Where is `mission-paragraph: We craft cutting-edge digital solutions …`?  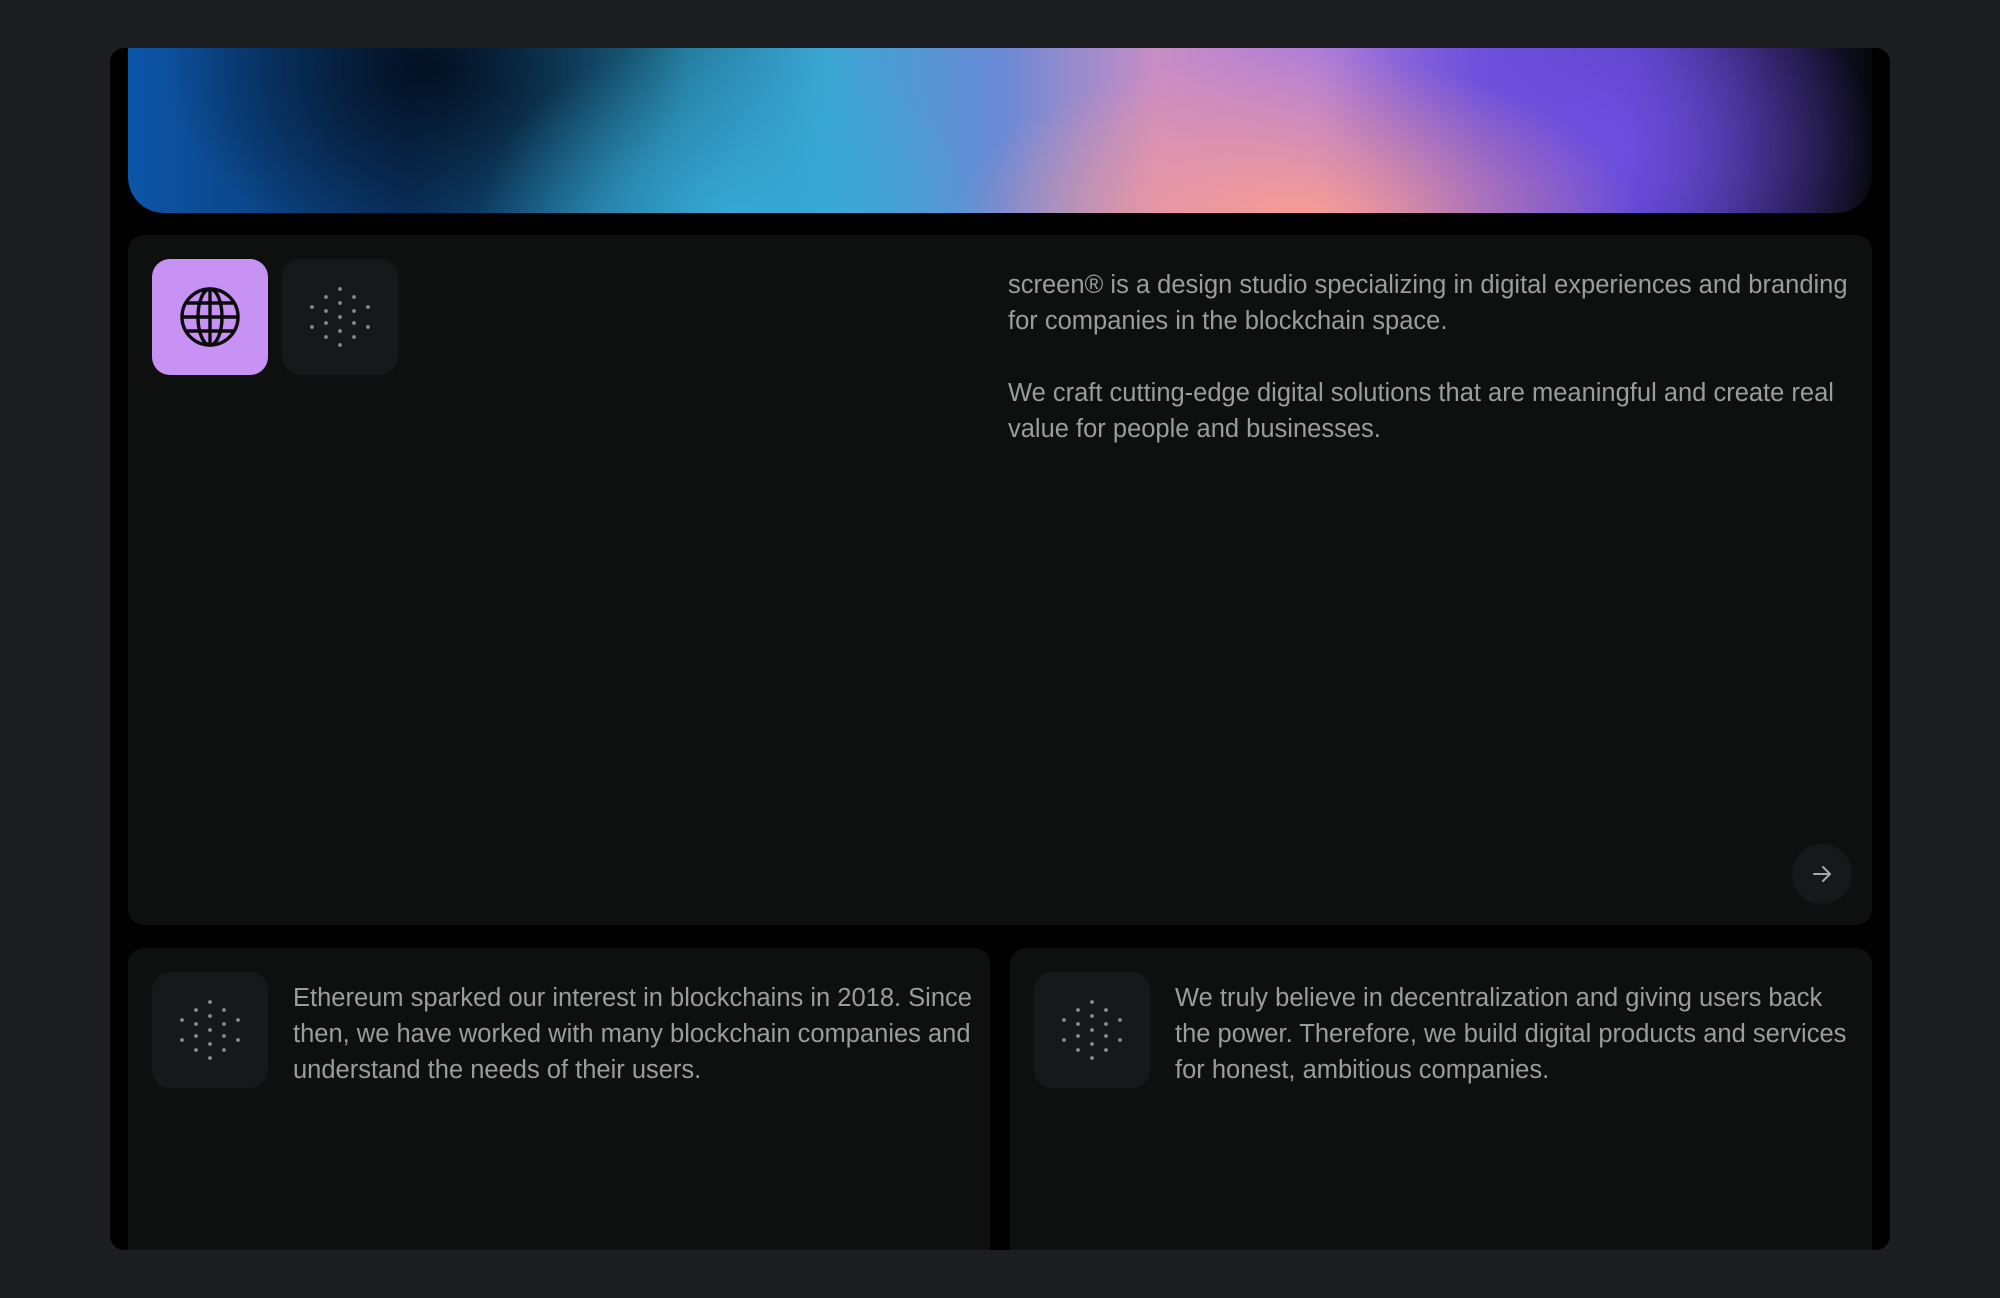 mission-paragraph: We craft cutting-edge digital solutions … is located at coordinates (1421, 411).